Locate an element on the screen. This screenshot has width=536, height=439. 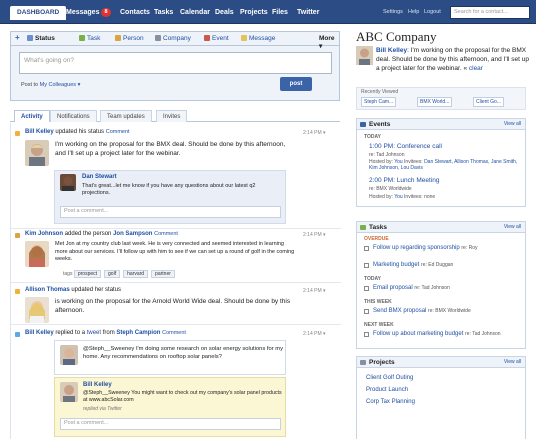
tab-person: Person is located at coordinates (129, 38).